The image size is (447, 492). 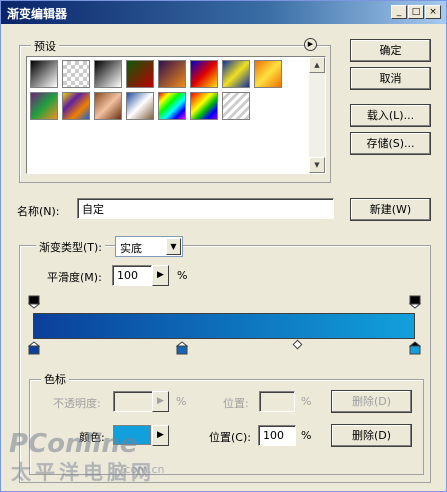 I want to click on color-delete-button: 删除(D), so click(x=371, y=435).